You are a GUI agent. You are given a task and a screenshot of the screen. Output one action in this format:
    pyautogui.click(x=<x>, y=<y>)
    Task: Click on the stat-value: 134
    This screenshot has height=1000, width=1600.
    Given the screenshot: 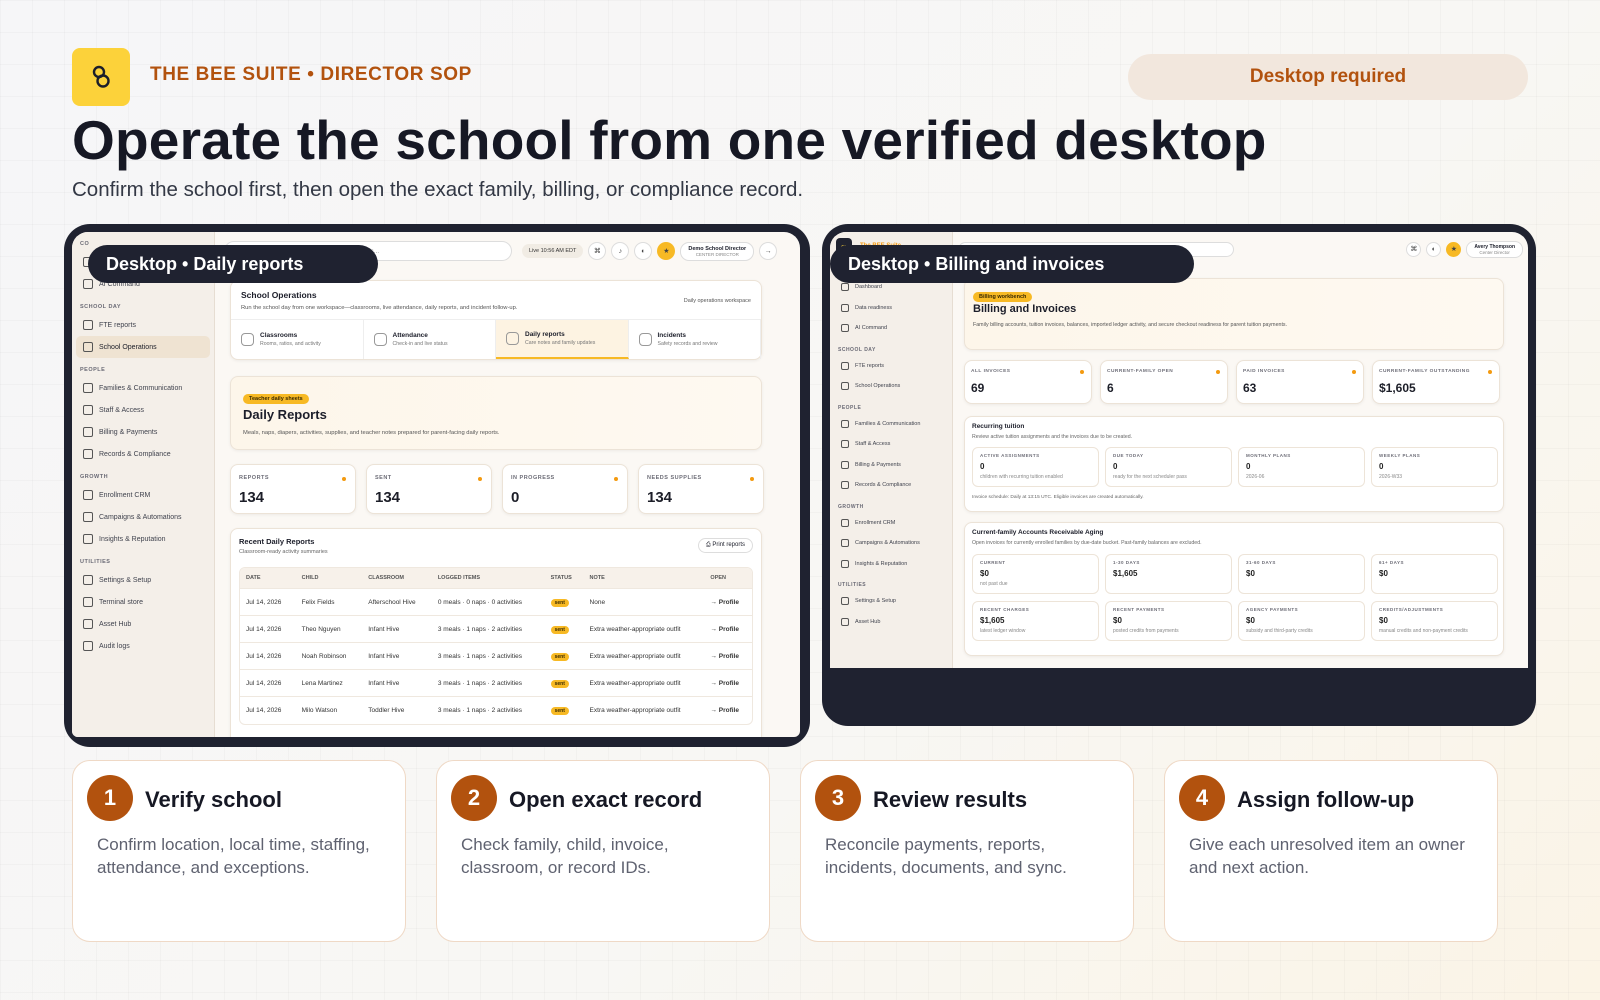 What is the action you would take?
    pyautogui.click(x=388, y=497)
    